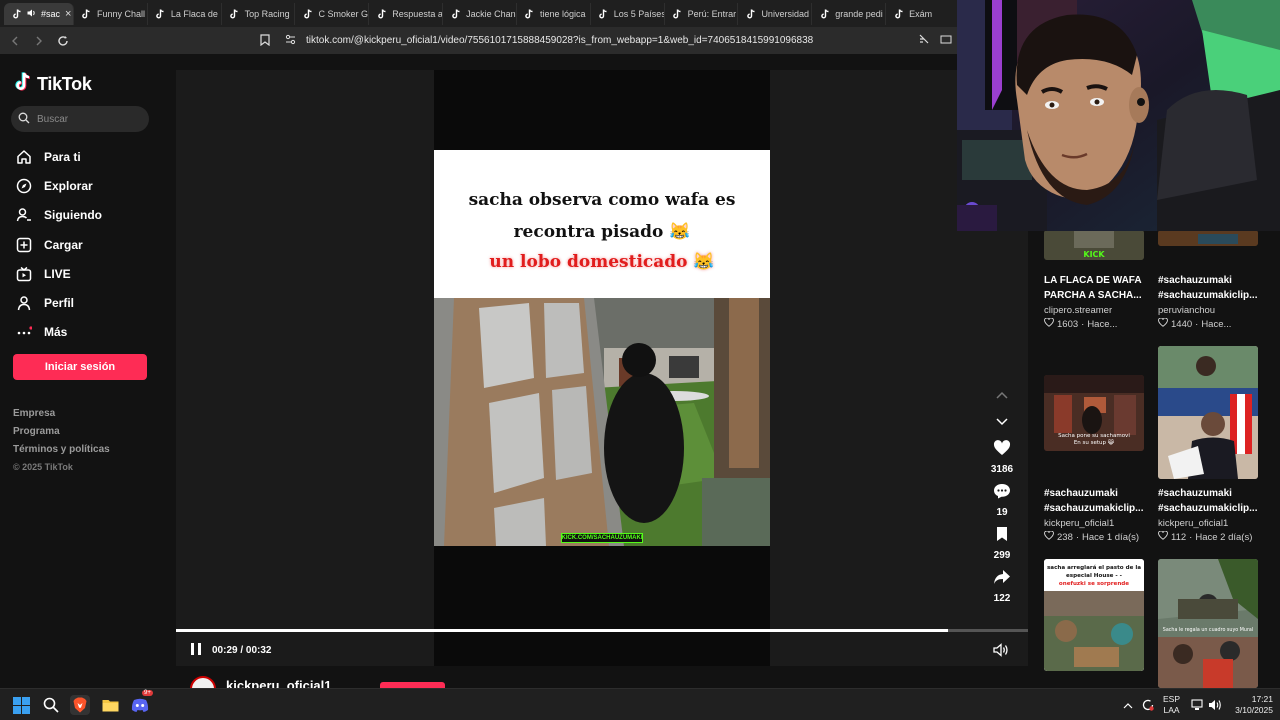  Describe the element at coordinates (39, 41) in the screenshot. I see `forward-icon` at that location.